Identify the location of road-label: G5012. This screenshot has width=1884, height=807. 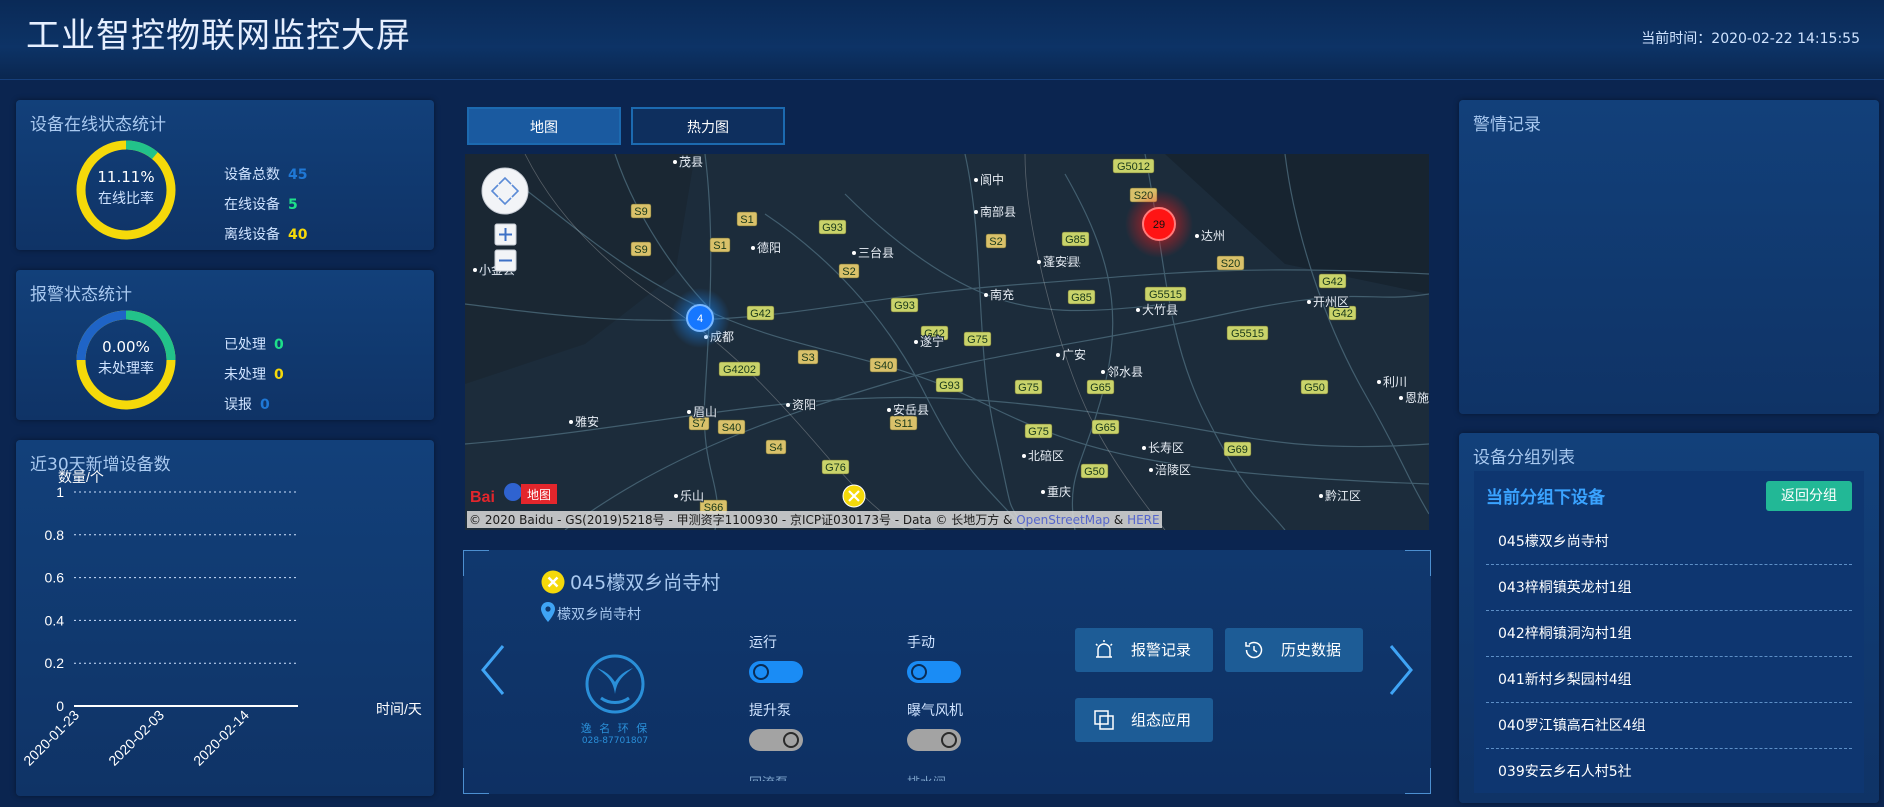
(1133, 166).